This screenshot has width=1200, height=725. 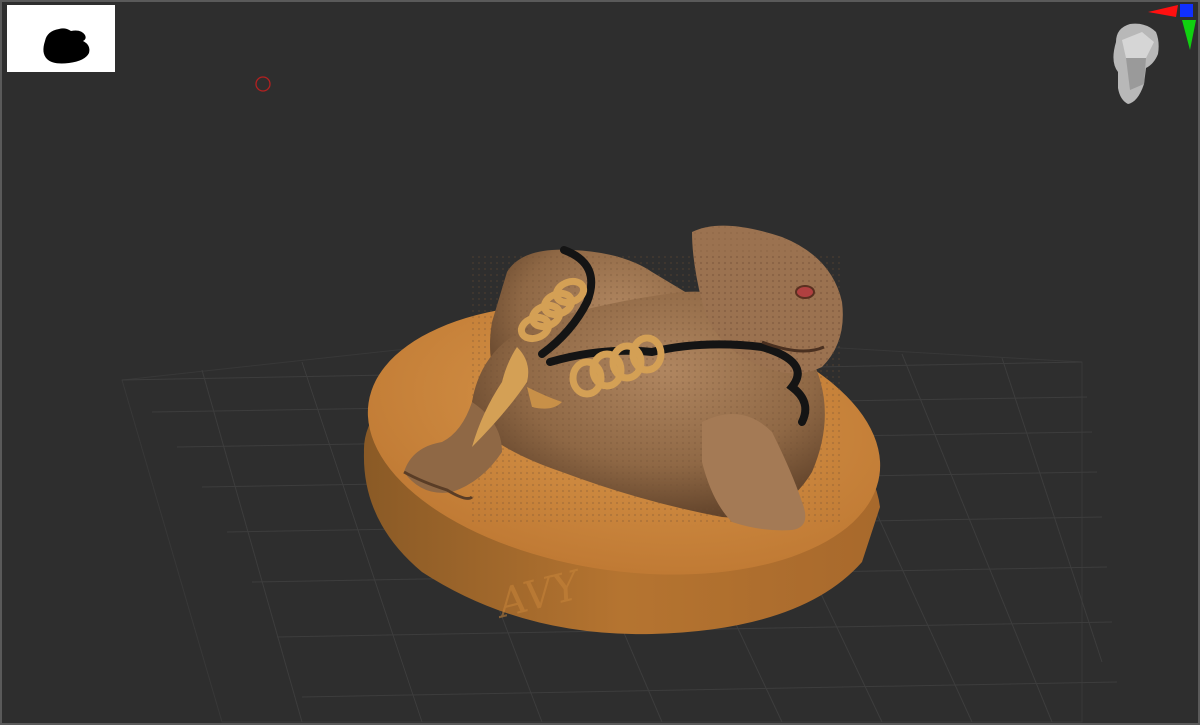 What do you see at coordinates (1151, 57) in the screenshot?
I see `head-orientation-gizmo-icon` at bounding box center [1151, 57].